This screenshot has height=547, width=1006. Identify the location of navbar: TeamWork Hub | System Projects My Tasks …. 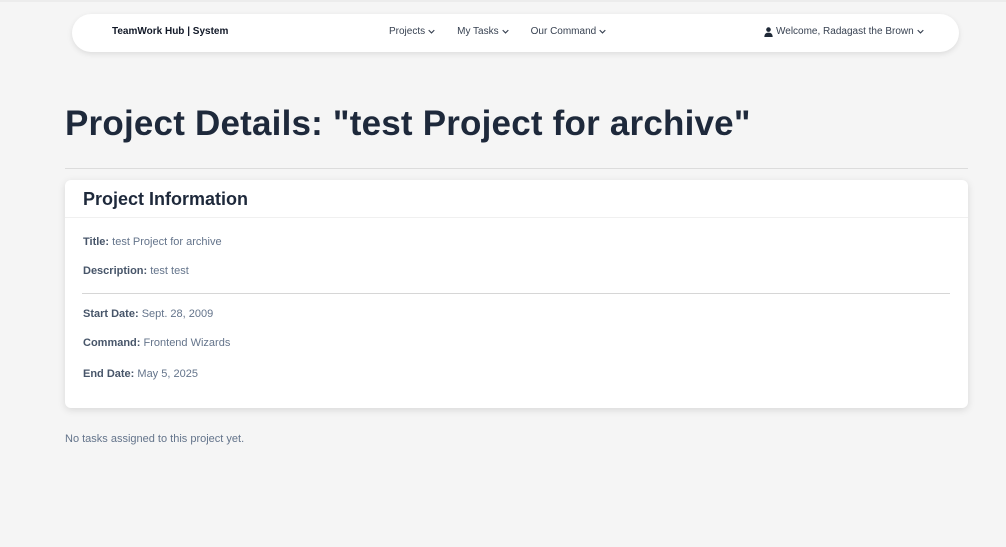
(515, 33).